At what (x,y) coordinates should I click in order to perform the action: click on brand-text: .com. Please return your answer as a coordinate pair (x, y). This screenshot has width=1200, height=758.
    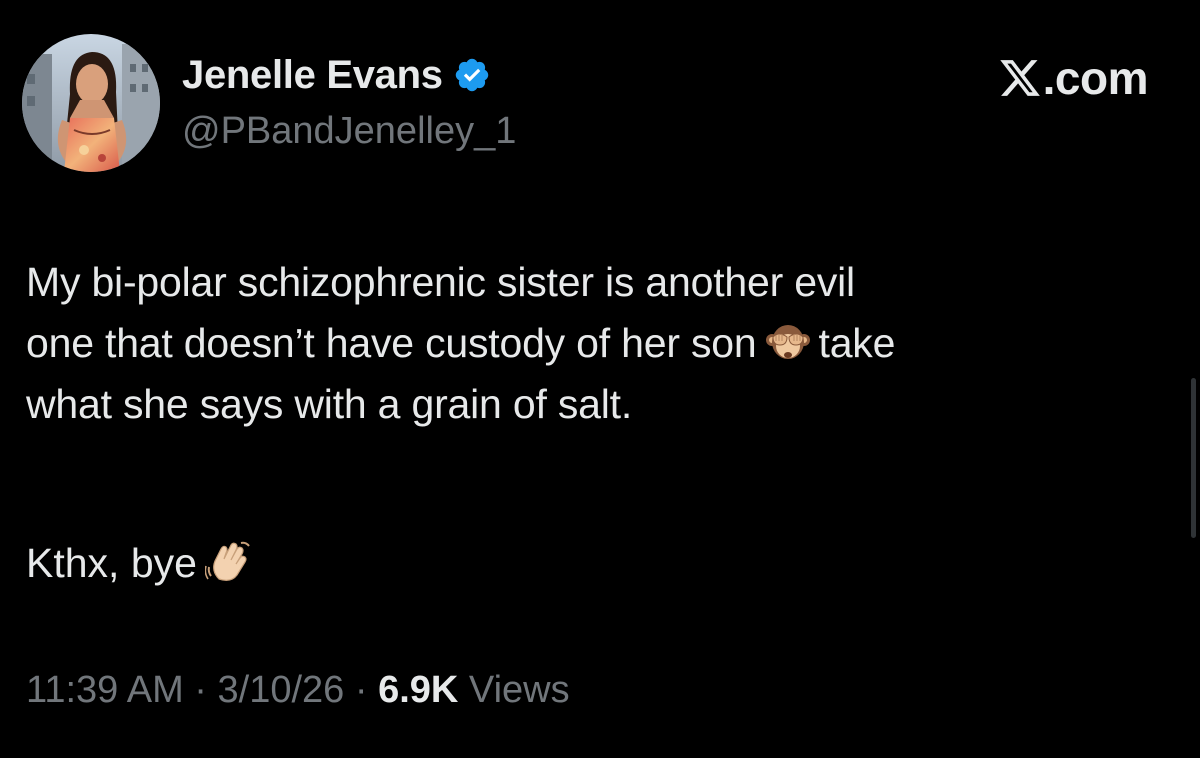
    Looking at the image, I should click on (1095, 78).